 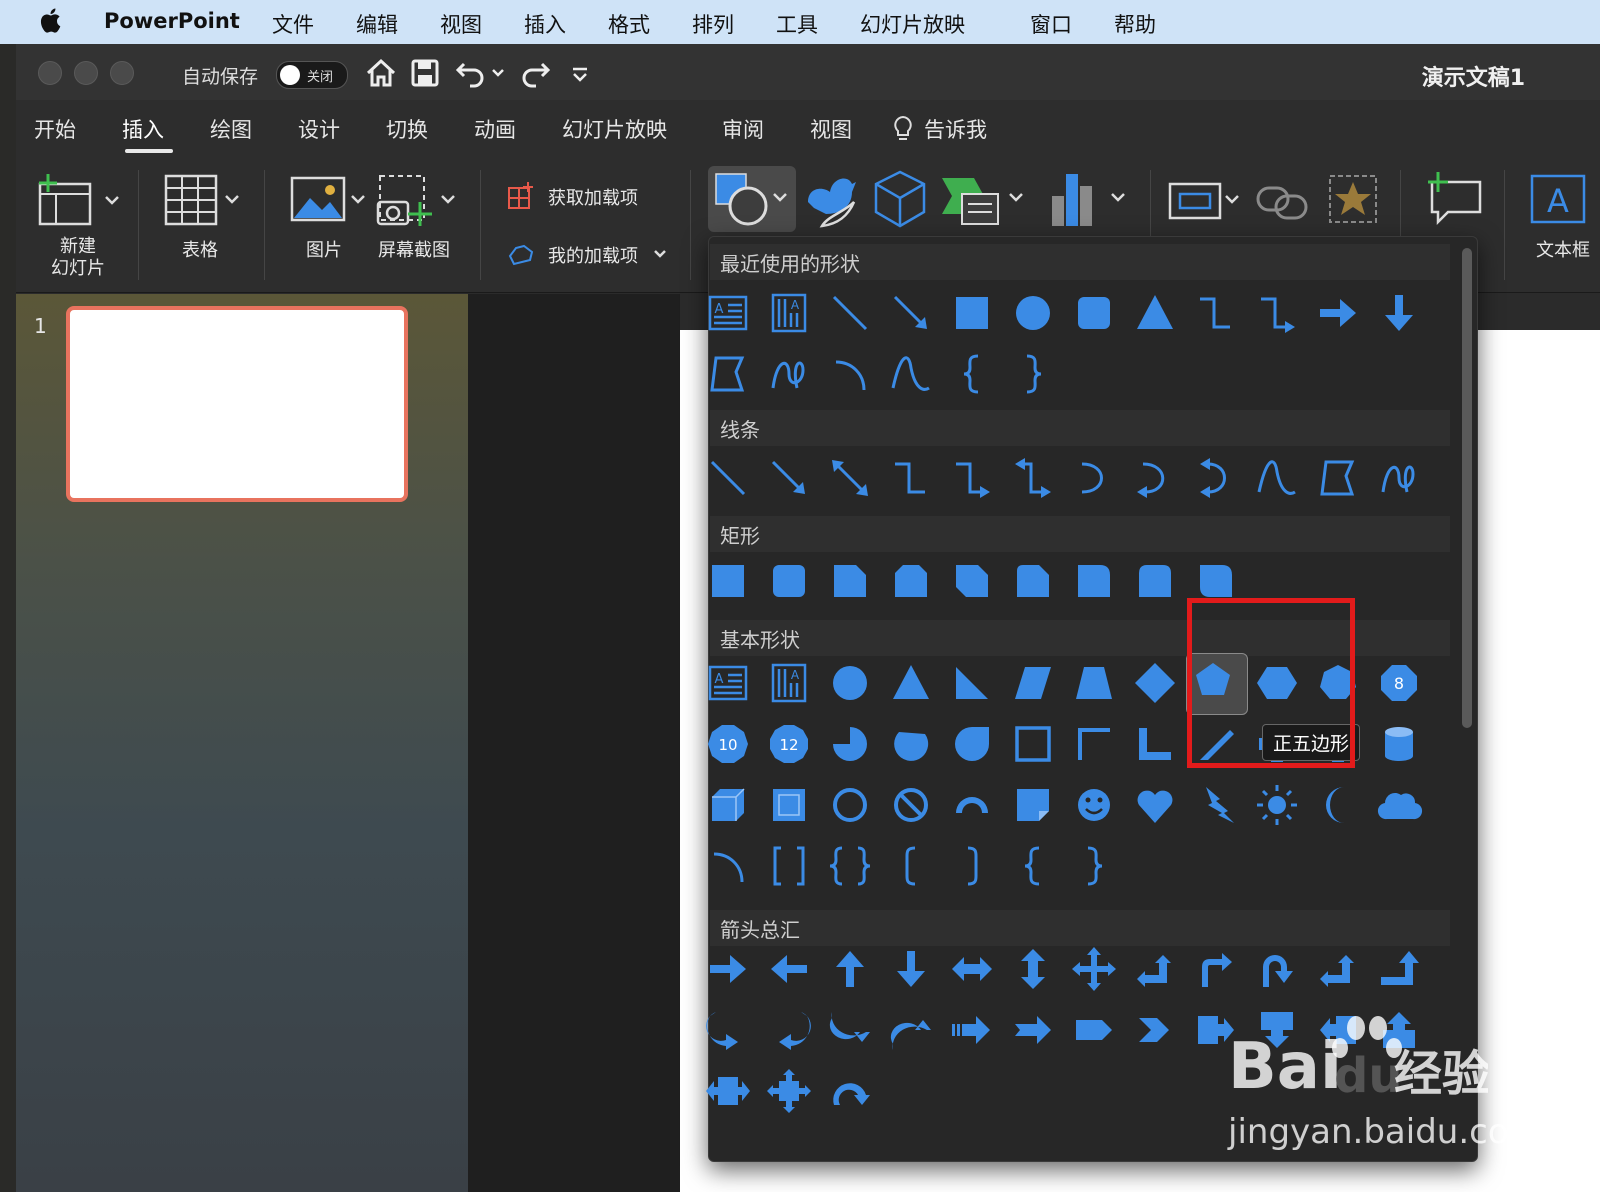 I want to click on shape-snip2diag-icon, so click(x=972, y=581).